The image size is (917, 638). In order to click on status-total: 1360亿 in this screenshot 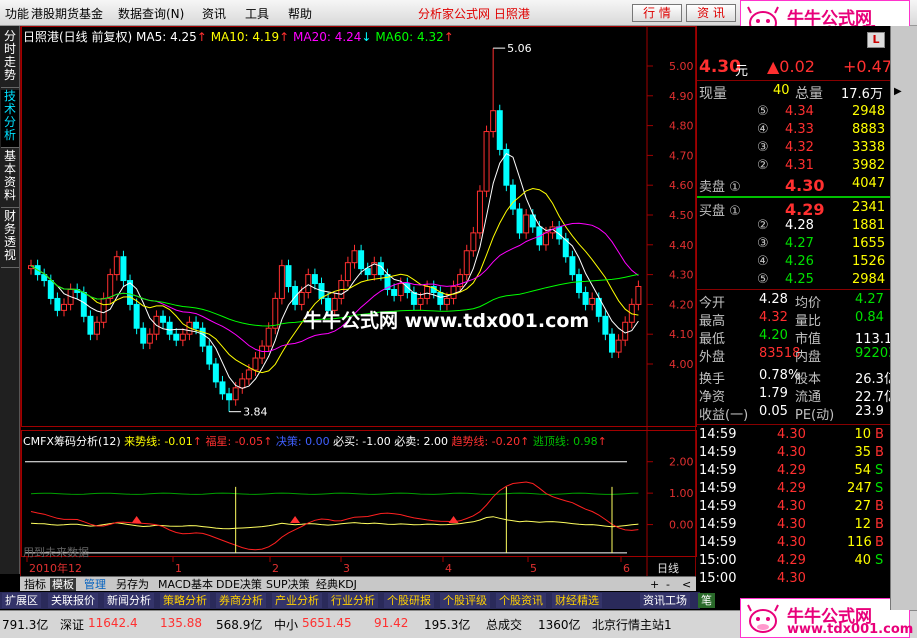, I will do `click(559, 625)`.